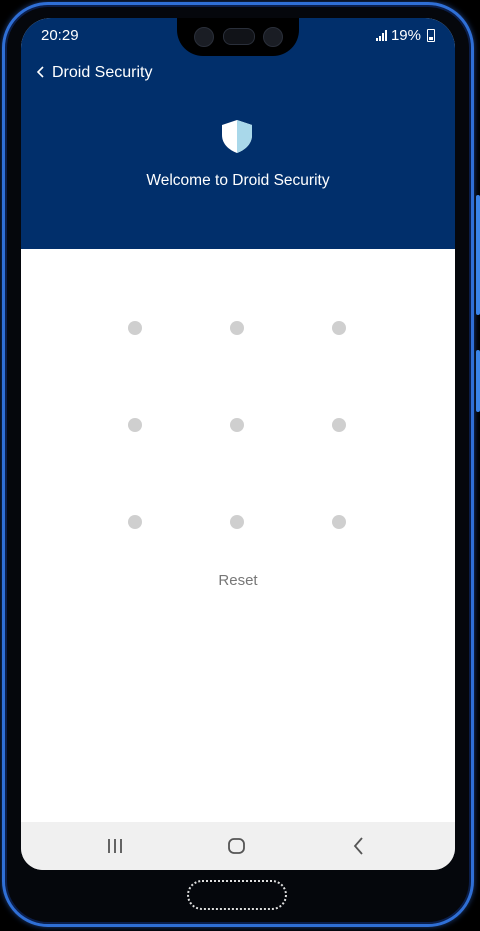 This screenshot has width=480, height=931. Describe the element at coordinates (237, 895) in the screenshot. I see `physical-home-button` at that location.